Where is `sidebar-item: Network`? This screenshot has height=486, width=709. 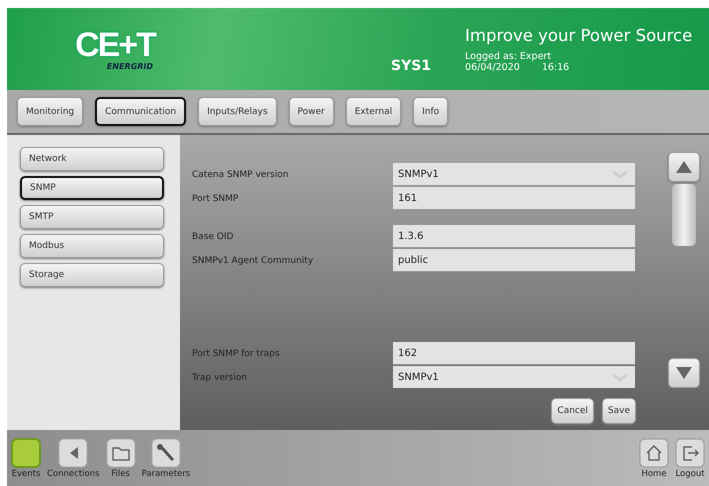 sidebar-item: Network is located at coordinates (92, 159).